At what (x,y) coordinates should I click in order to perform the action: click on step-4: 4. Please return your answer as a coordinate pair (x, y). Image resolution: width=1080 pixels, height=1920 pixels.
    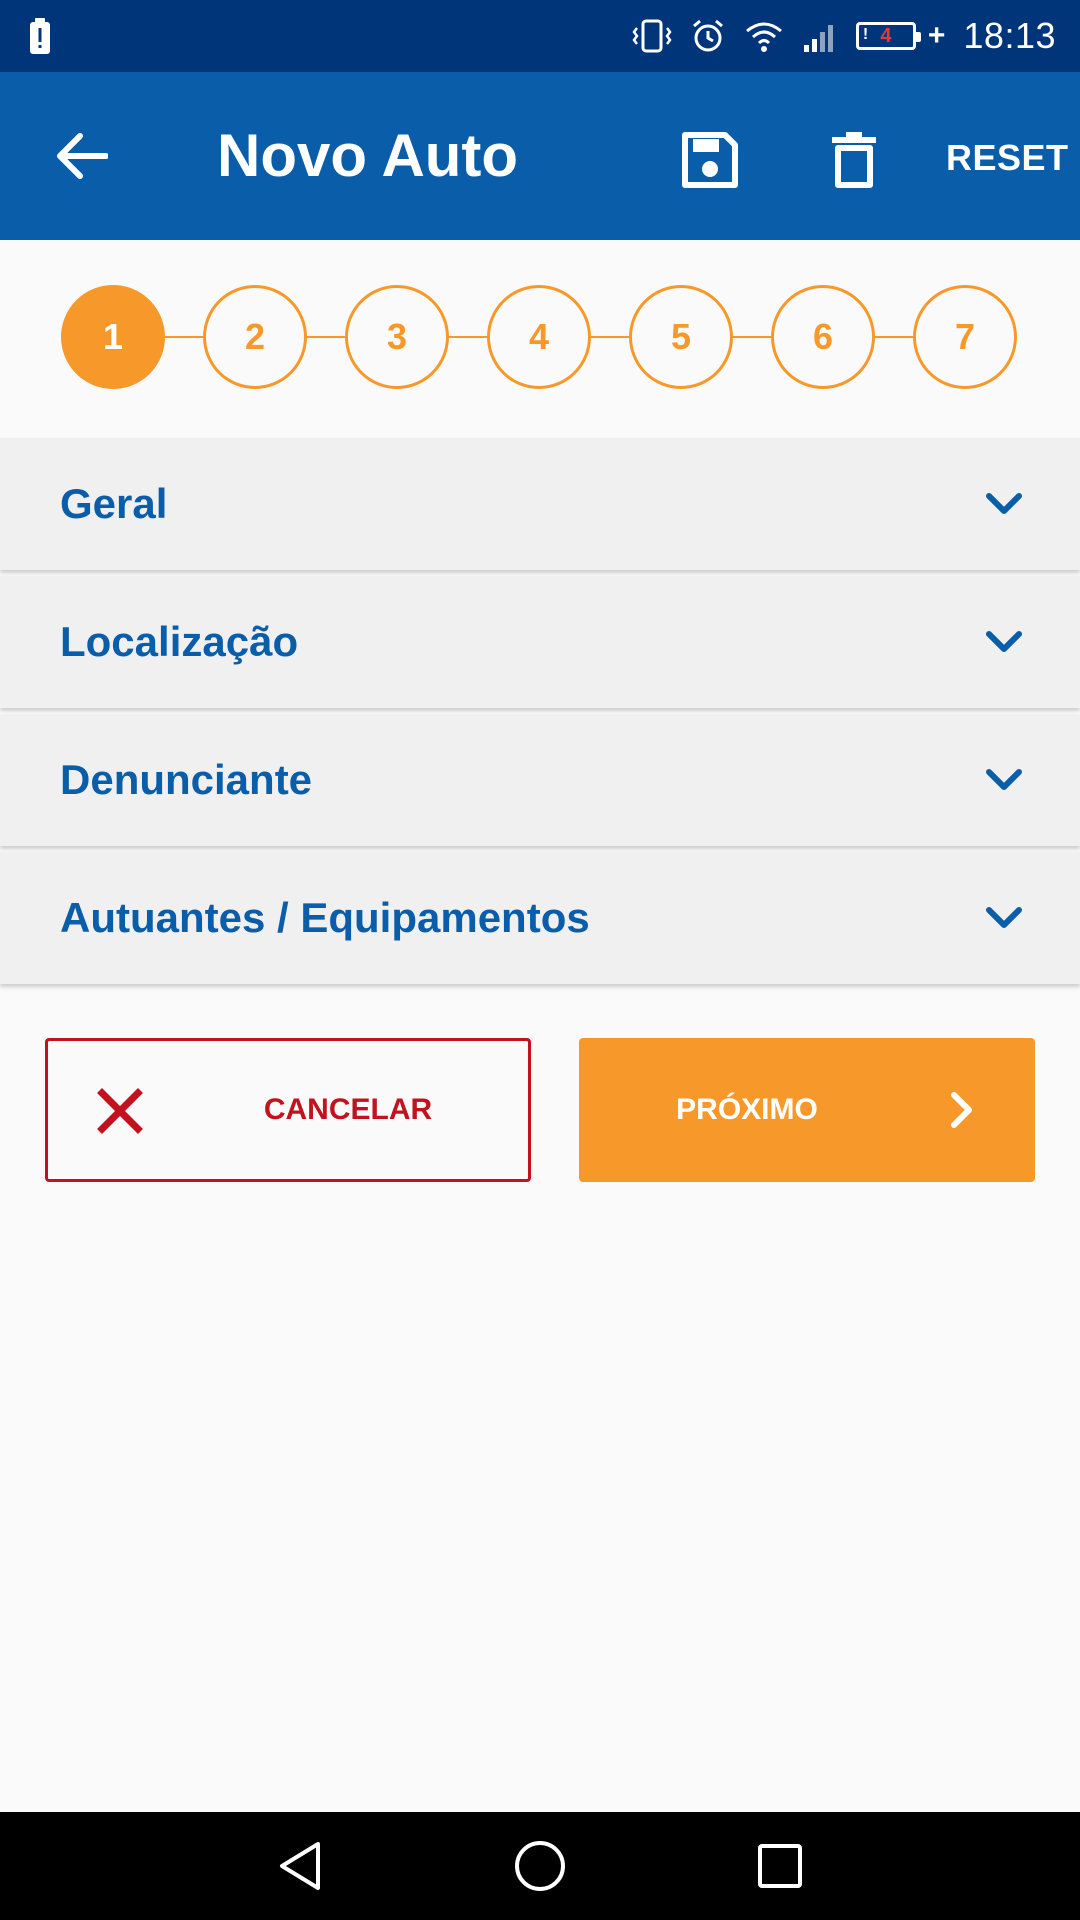
    Looking at the image, I should click on (539, 337).